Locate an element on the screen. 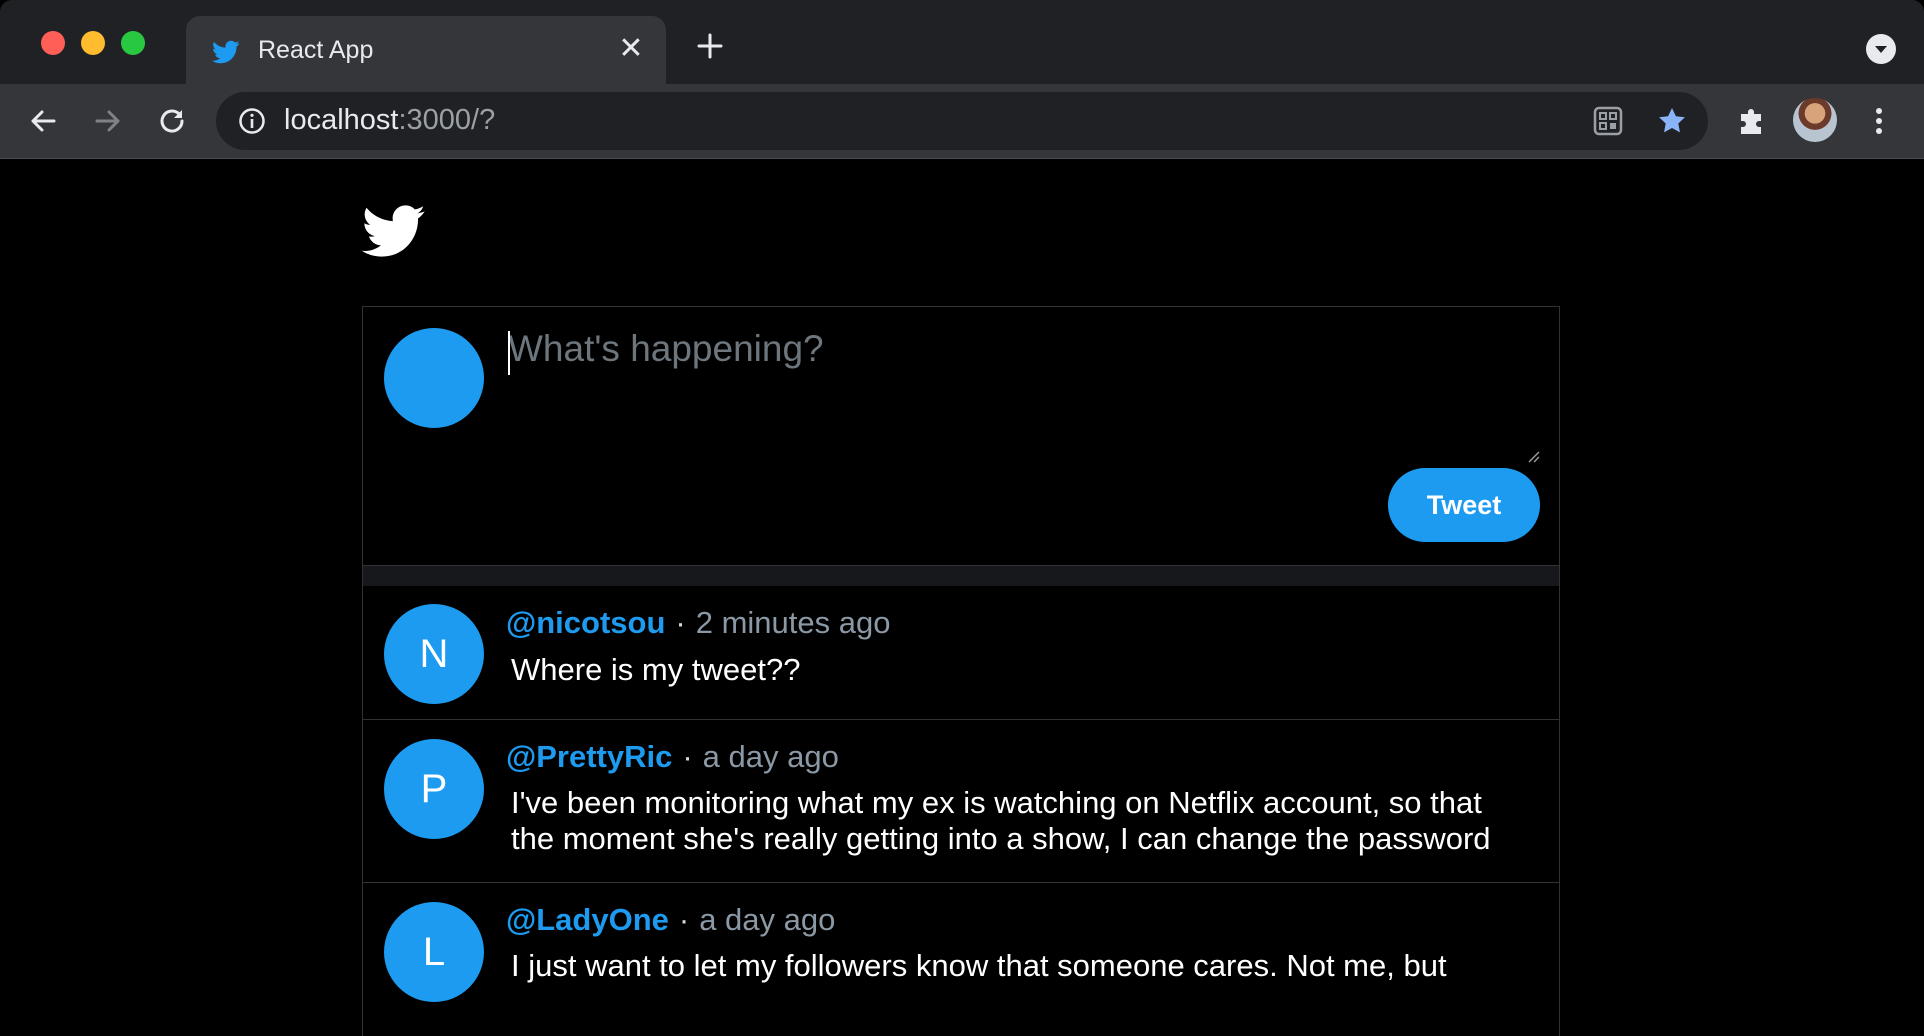 This screenshot has height=1036, width=1924. close-icon: ✕ is located at coordinates (631, 49).